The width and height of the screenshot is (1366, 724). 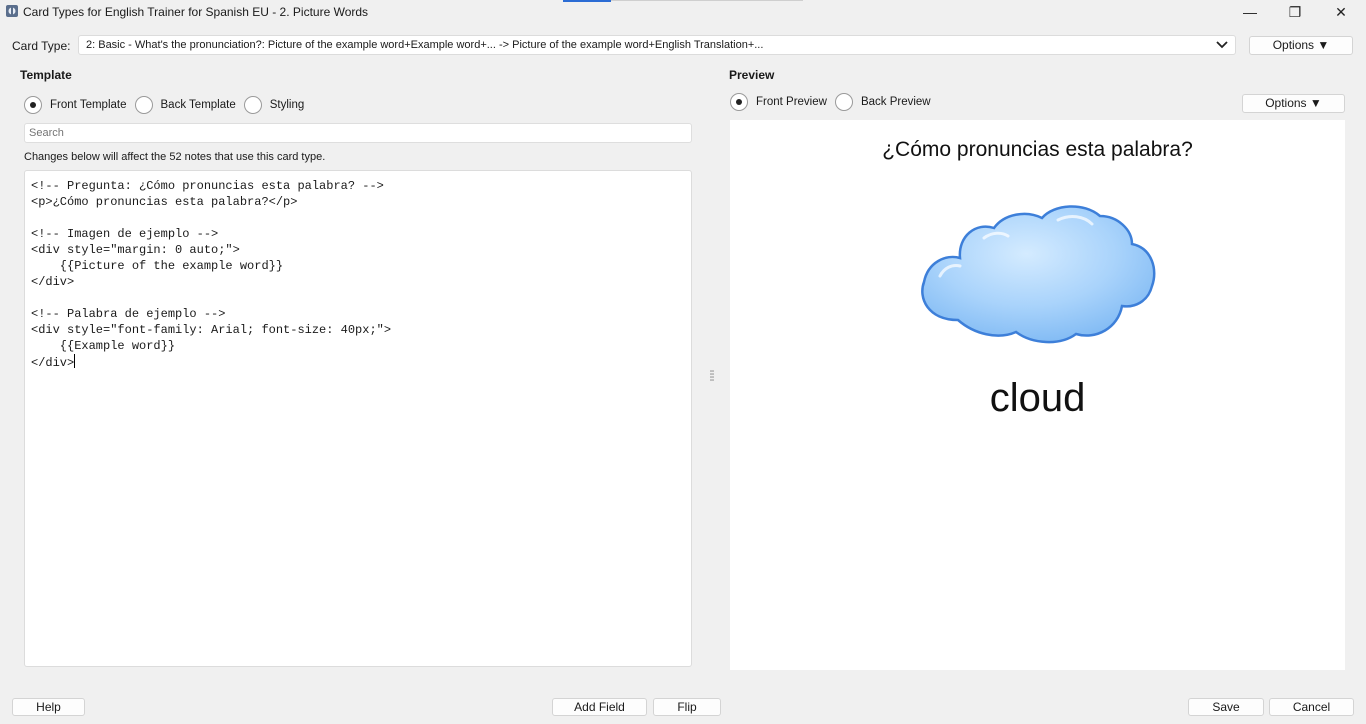 I want to click on app-icon, so click(x=12, y=11).